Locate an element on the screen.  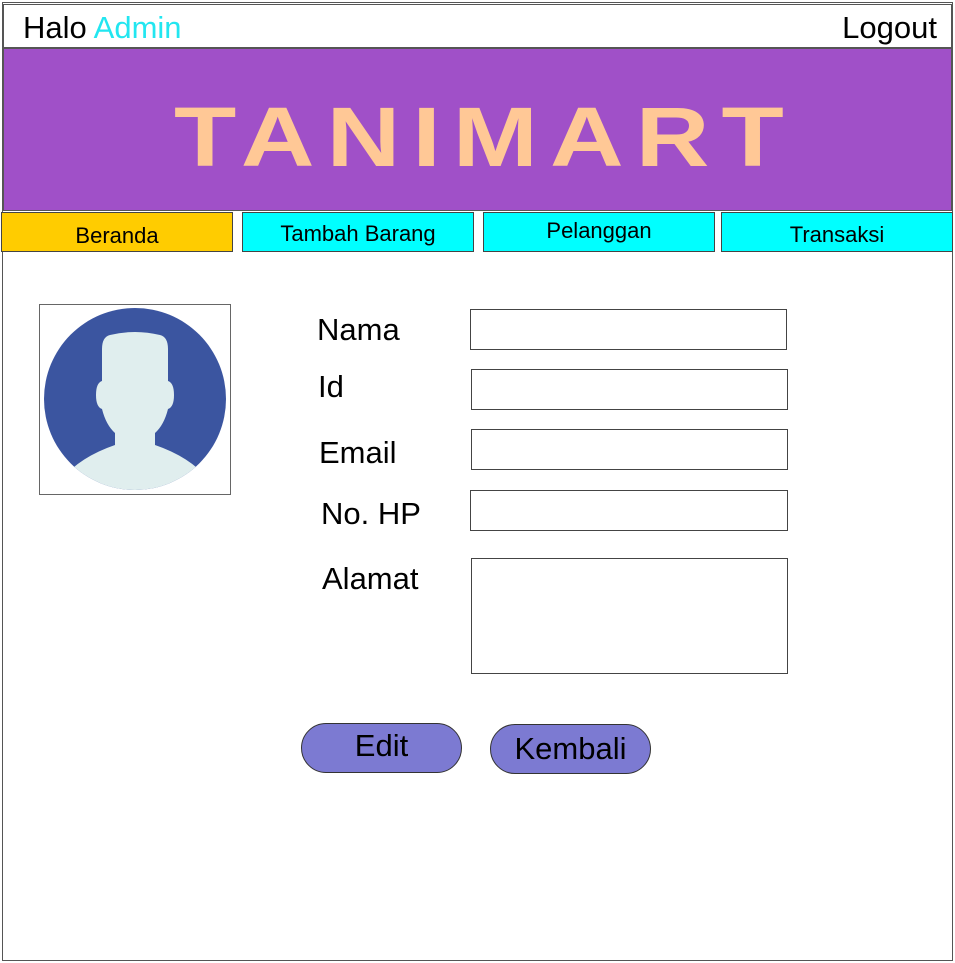
logo-text: TANIMART is located at coordinates (485, 137).